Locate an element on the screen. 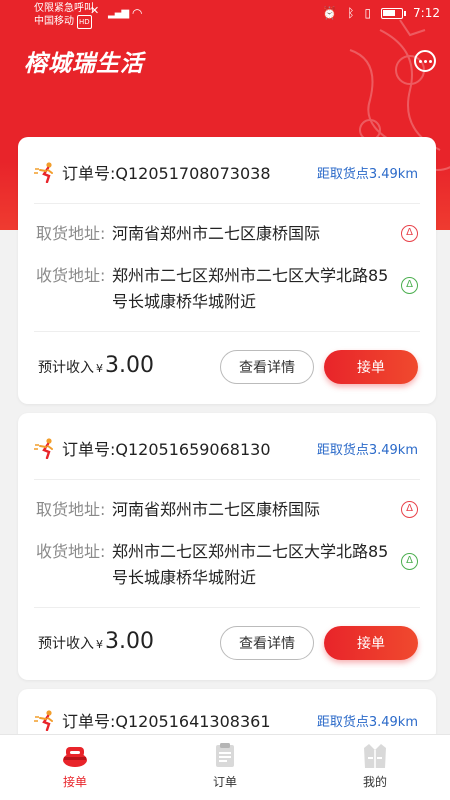 The height and width of the screenshot is (800, 450). vibrate-icon: ▯ is located at coordinates (368, 13).